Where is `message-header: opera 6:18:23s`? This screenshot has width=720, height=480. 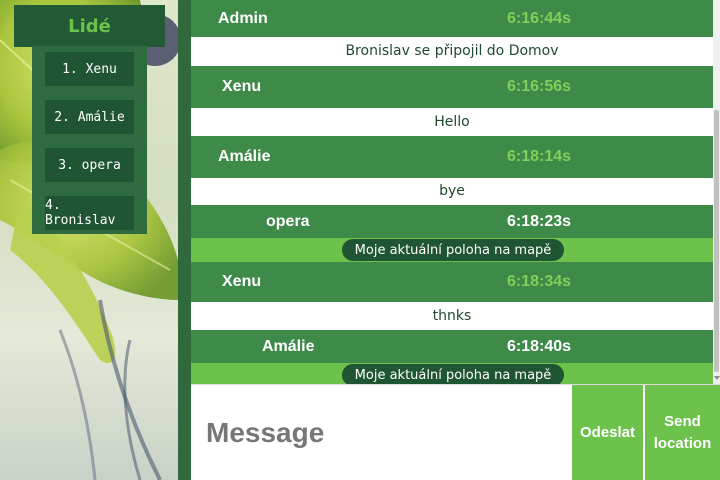 message-header: opera 6:18:23s is located at coordinates (452, 221).